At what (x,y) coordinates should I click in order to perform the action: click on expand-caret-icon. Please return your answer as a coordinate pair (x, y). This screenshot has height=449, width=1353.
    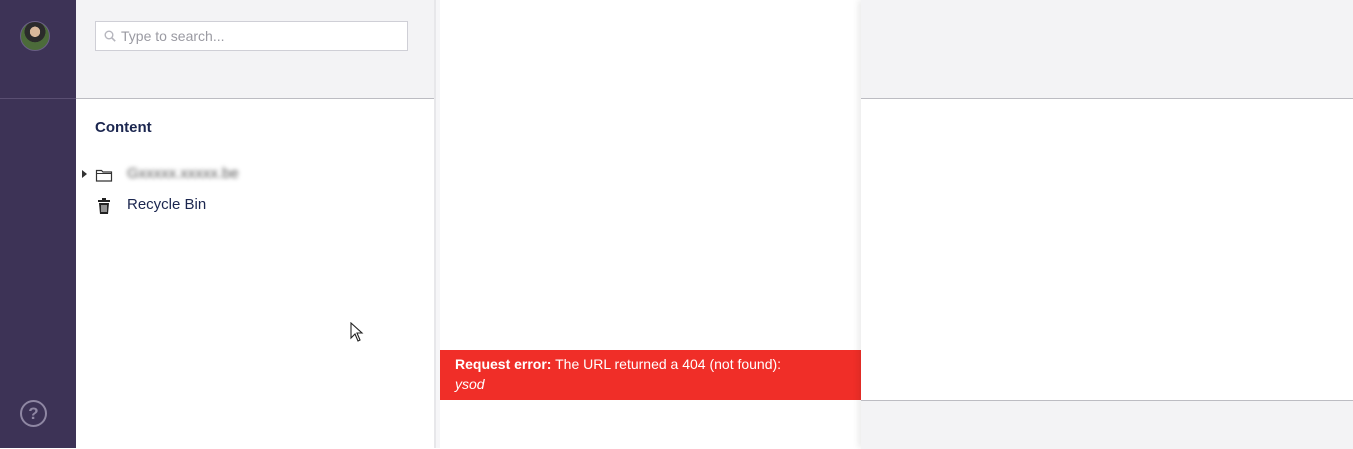
    Looking at the image, I should click on (84, 174).